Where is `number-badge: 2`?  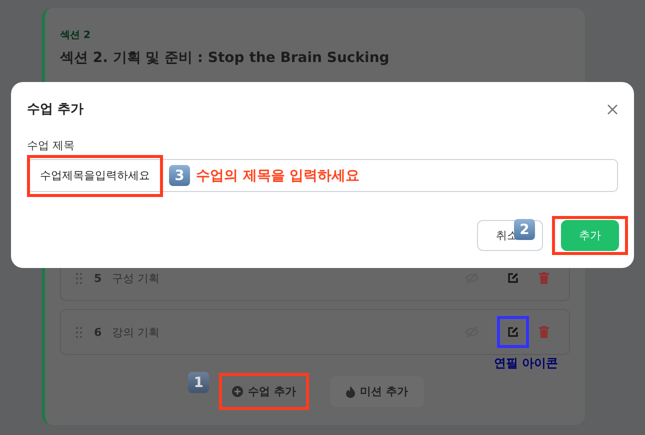
number-badge: 2 is located at coordinates (524, 229).